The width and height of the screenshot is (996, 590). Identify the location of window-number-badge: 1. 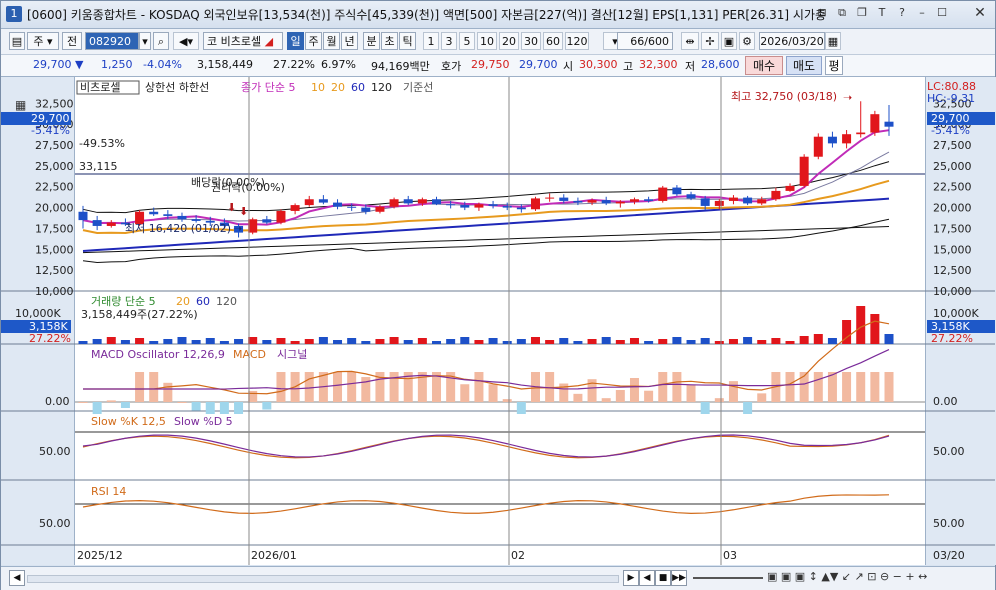
(14, 14).